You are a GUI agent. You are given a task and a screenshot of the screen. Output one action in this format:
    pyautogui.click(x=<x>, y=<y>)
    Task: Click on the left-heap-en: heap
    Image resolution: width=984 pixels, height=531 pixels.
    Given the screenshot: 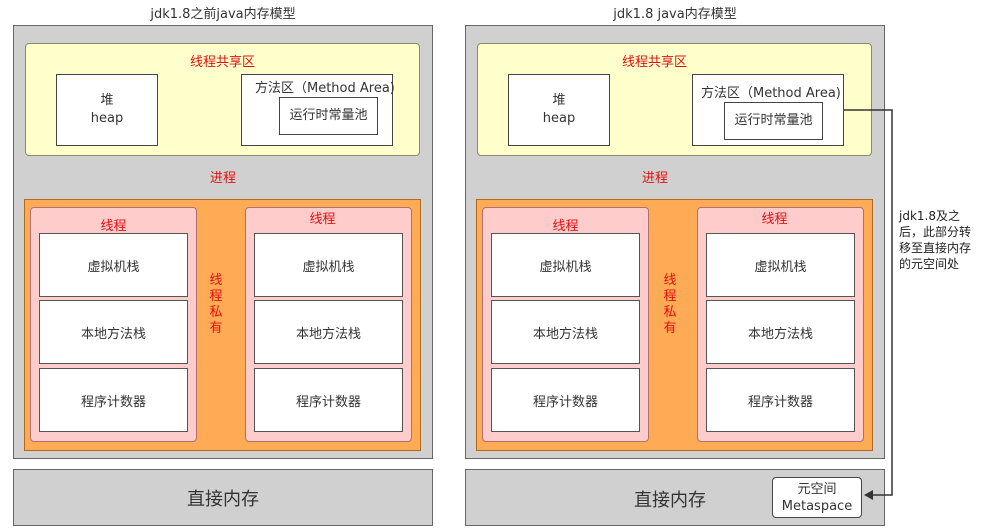 What is the action you would take?
    pyautogui.click(x=107, y=118)
    